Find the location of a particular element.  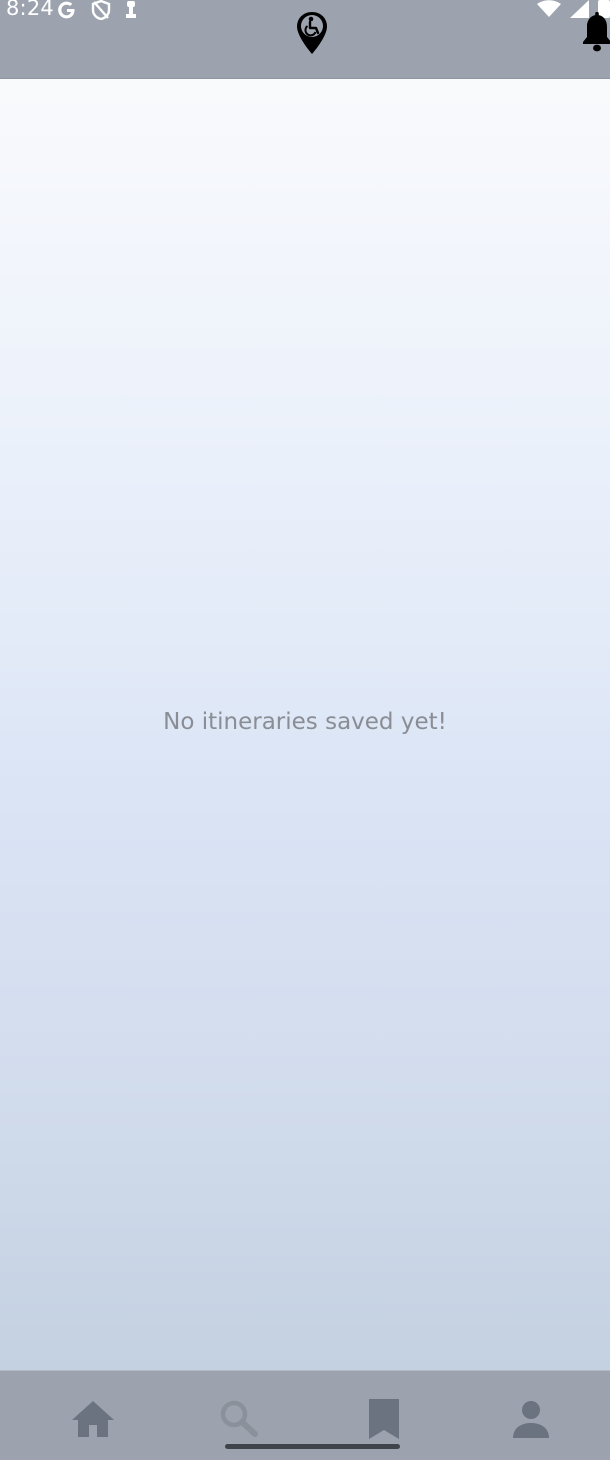

wheelchair-location-pin-icon is located at coordinates (312, 33).